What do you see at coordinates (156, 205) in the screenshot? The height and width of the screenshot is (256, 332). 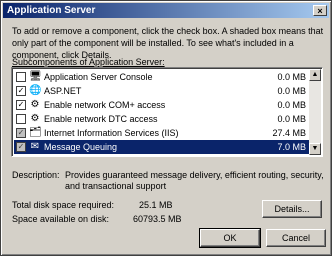 I see `disk-required-value: 25.1 MB` at bounding box center [156, 205].